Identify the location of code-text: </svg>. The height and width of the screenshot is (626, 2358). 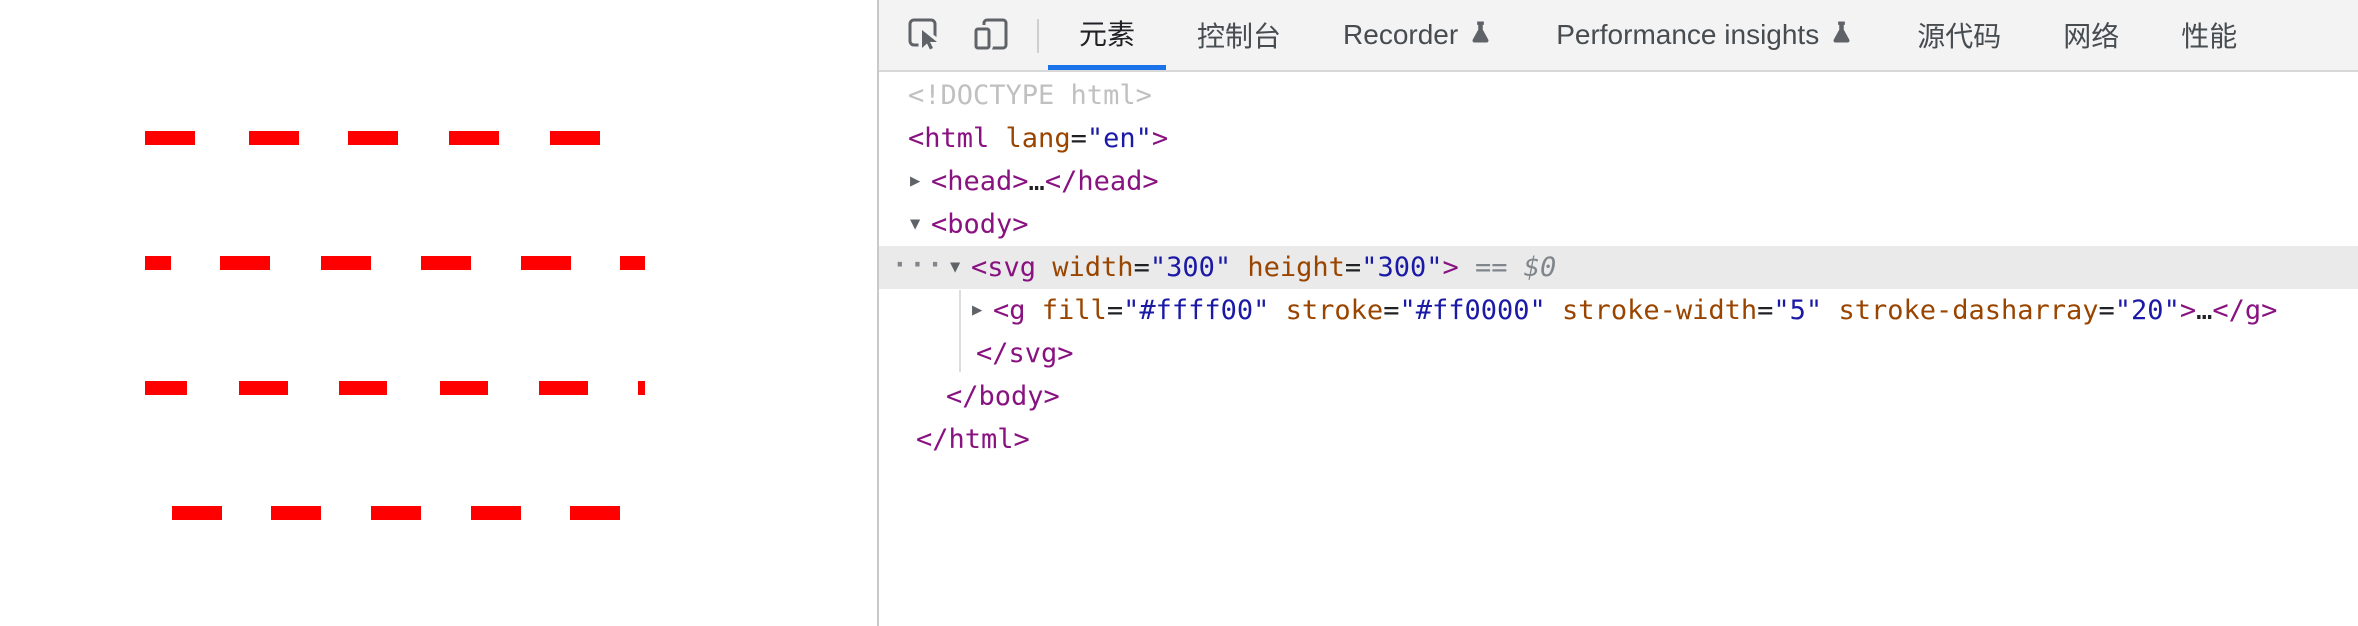
(1025, 353).